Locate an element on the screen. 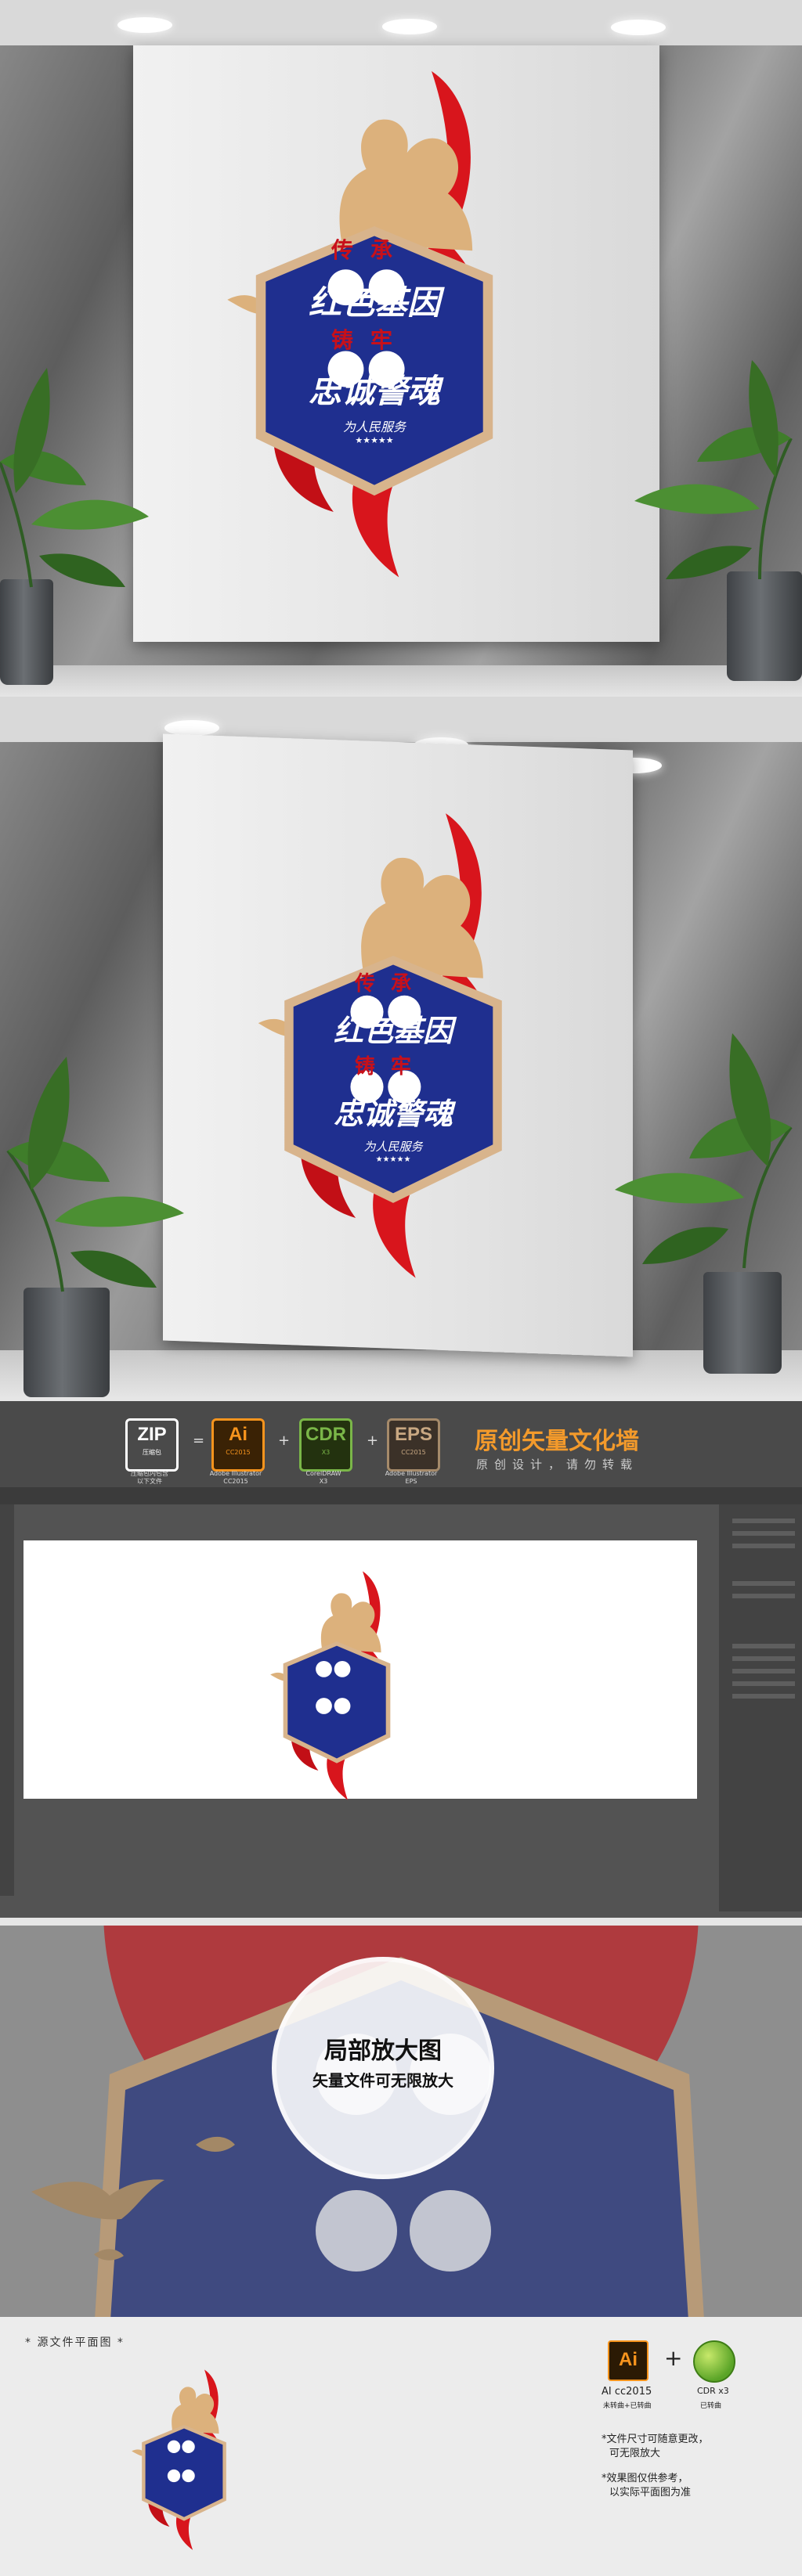 The width and height of the screenshot is (802, 2576). cdr-note: 已转曲 is located at coordinates (711, 2406).